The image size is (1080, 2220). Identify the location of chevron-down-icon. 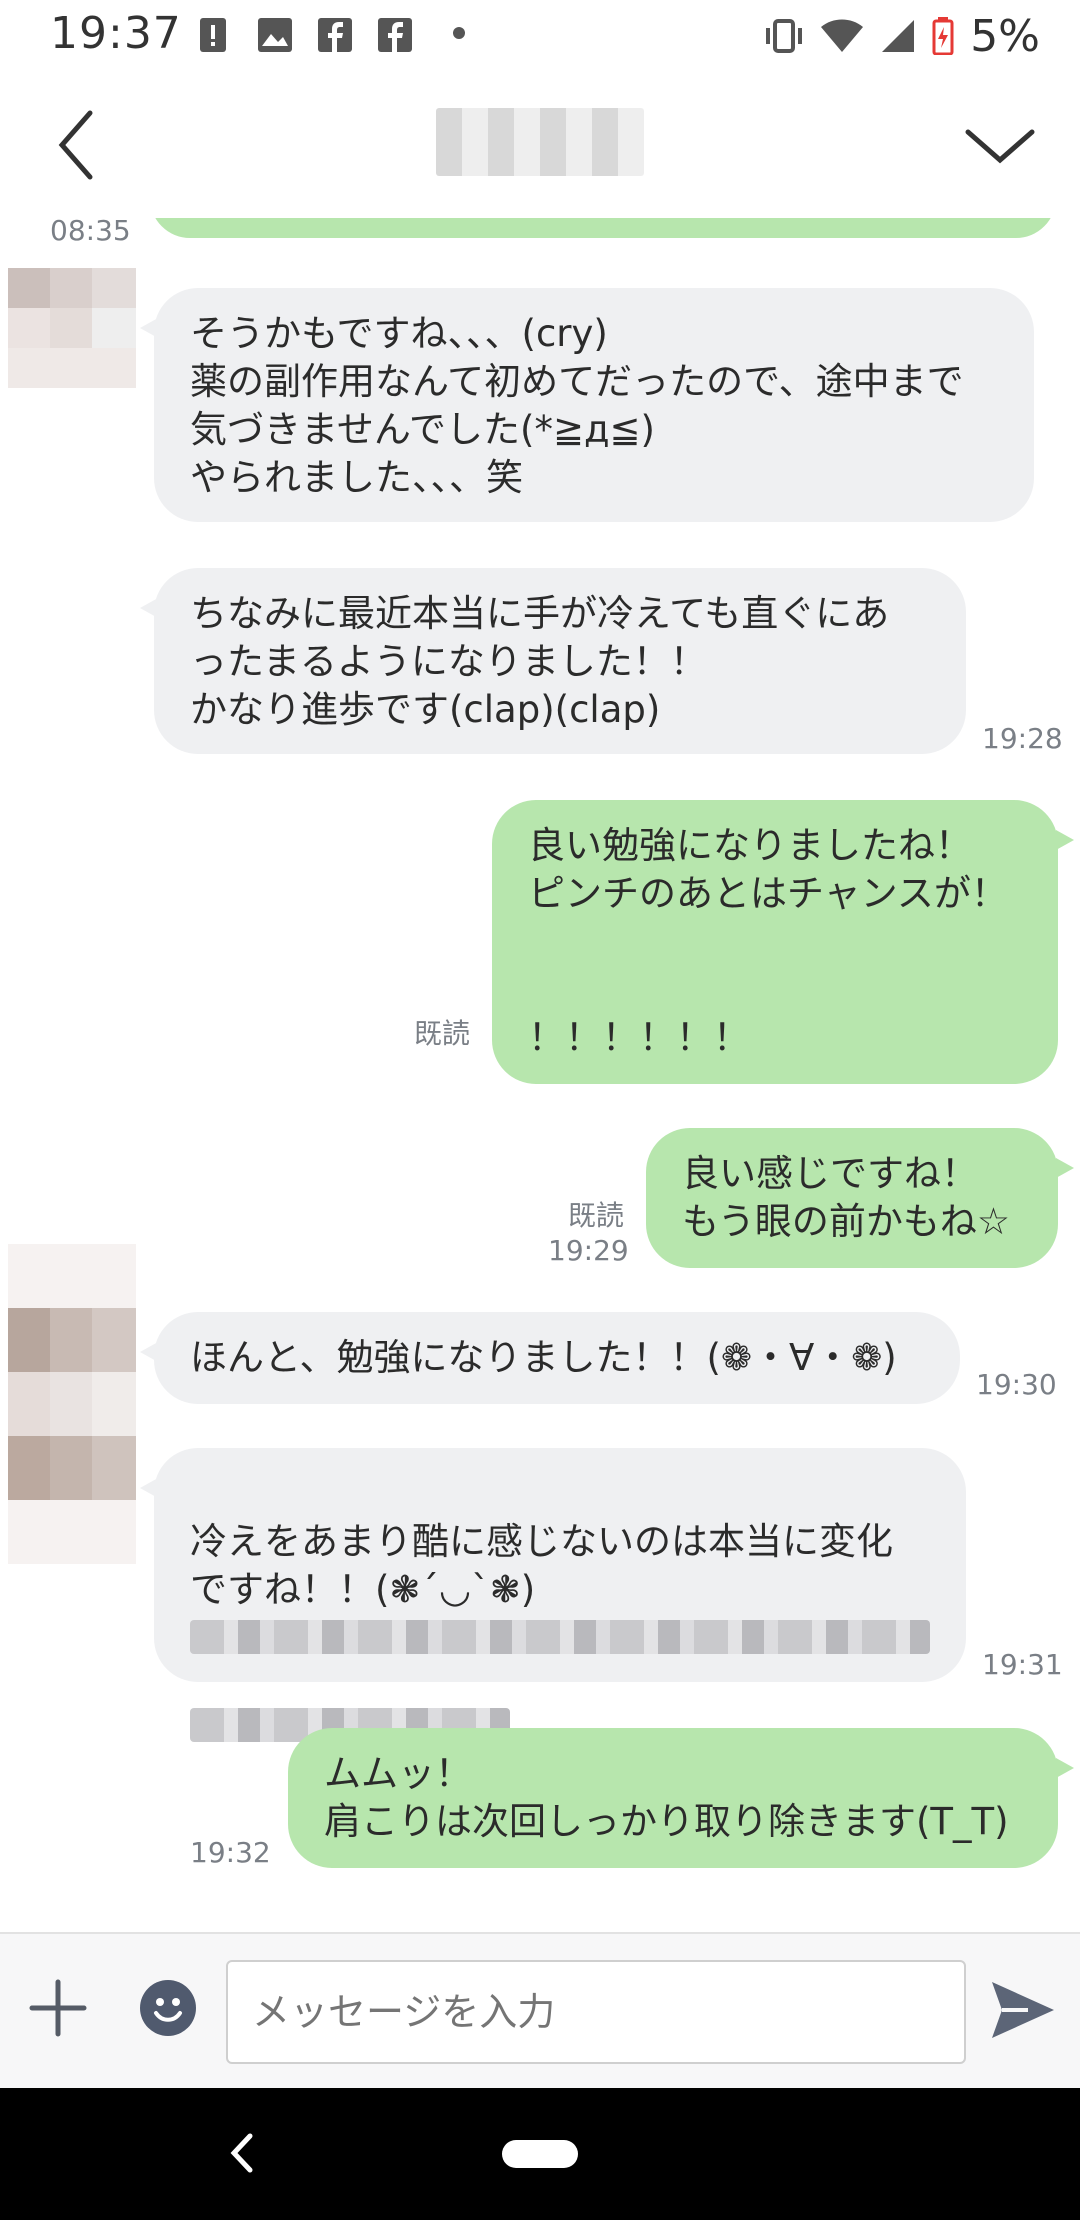
(1000, 145).